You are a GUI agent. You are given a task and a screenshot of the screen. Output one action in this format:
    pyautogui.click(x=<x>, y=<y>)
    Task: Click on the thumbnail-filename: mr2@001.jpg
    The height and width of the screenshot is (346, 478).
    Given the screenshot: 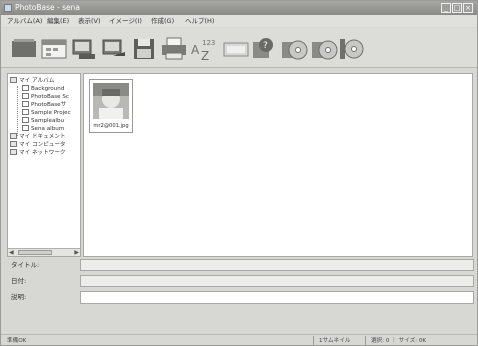 What is the action you would take?
    pyautogui.click(x=111, y=126)
    